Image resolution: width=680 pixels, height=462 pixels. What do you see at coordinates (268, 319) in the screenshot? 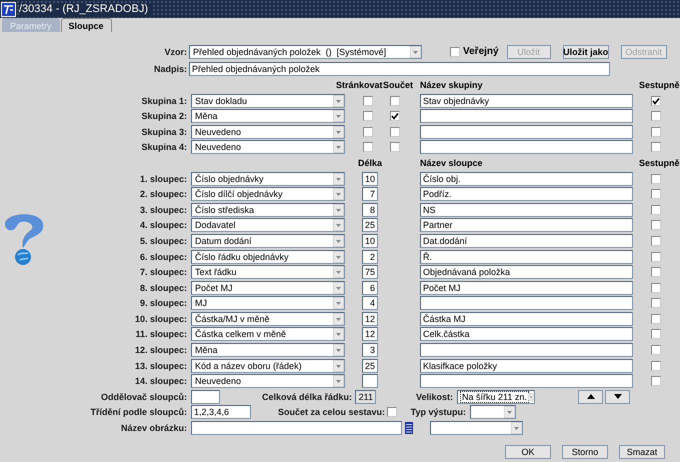
I see `dropdown: Částka/MJ v měně` at bounding box center [268, 319].